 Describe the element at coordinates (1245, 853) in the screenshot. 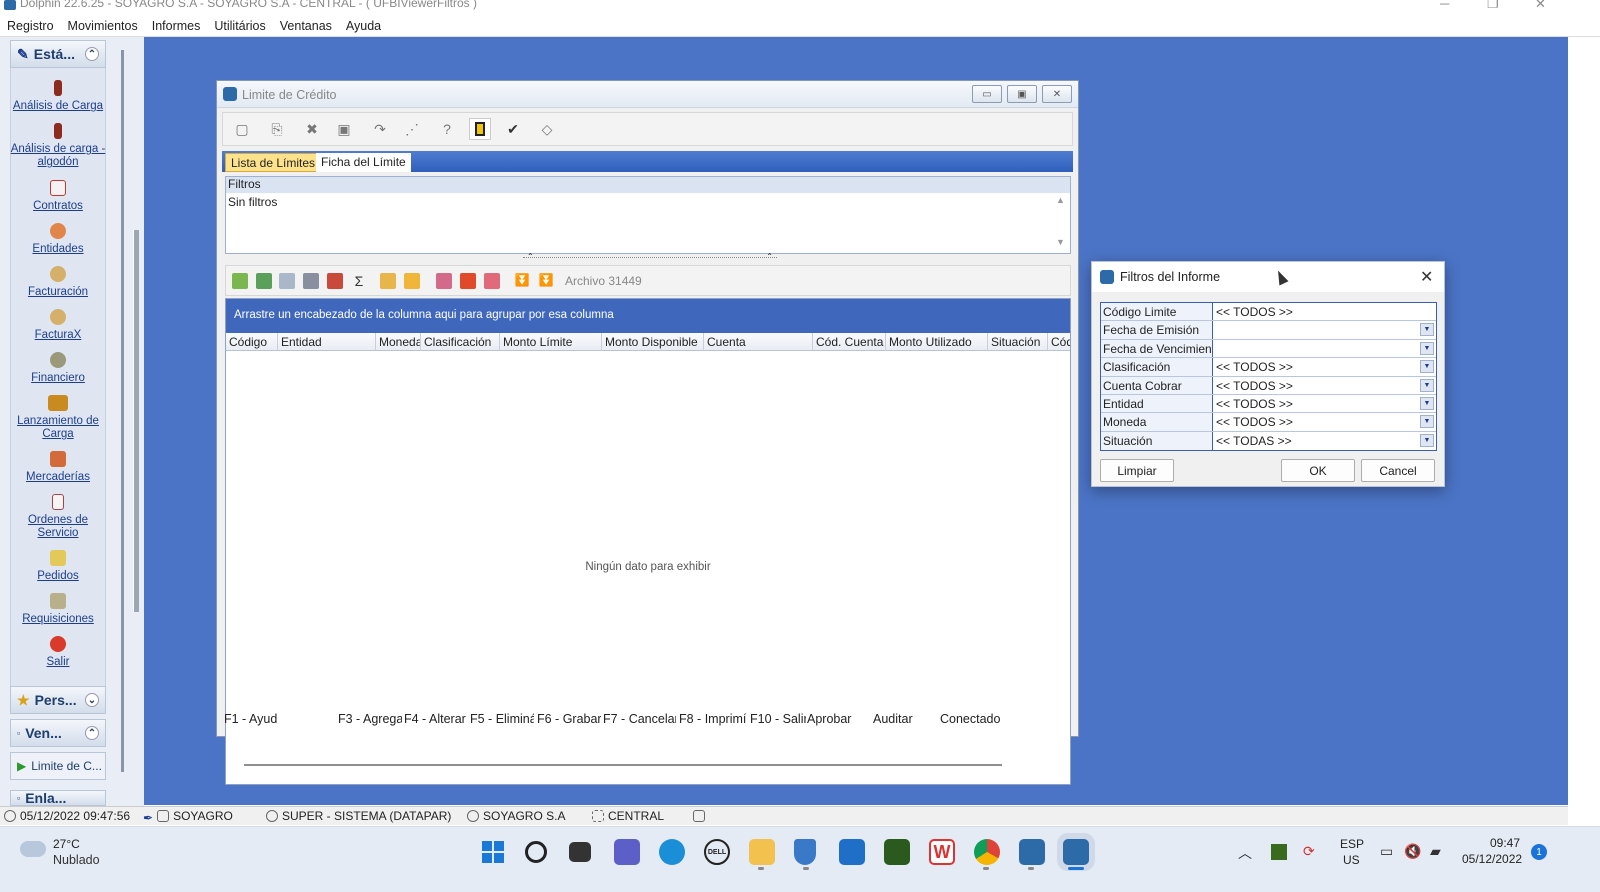

I see `chevron-up-icon: ︿` at that location.